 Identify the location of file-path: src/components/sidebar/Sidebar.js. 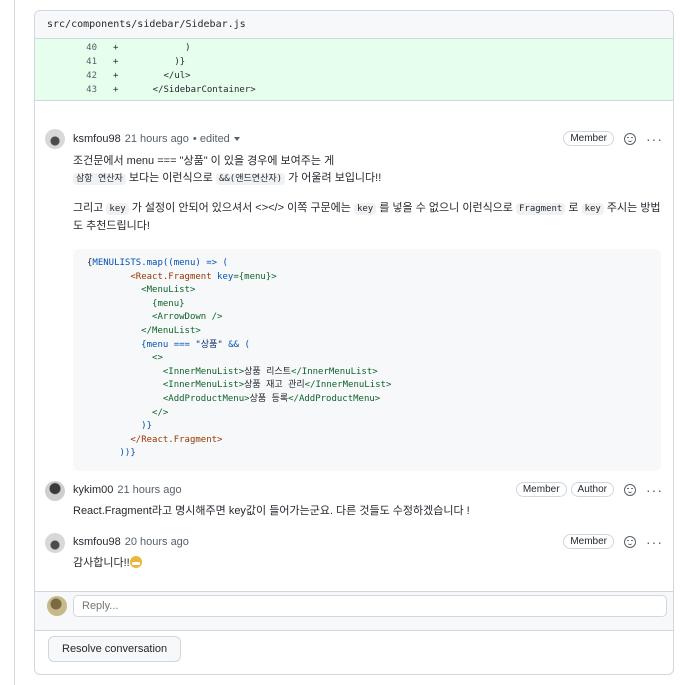
(354, 25).